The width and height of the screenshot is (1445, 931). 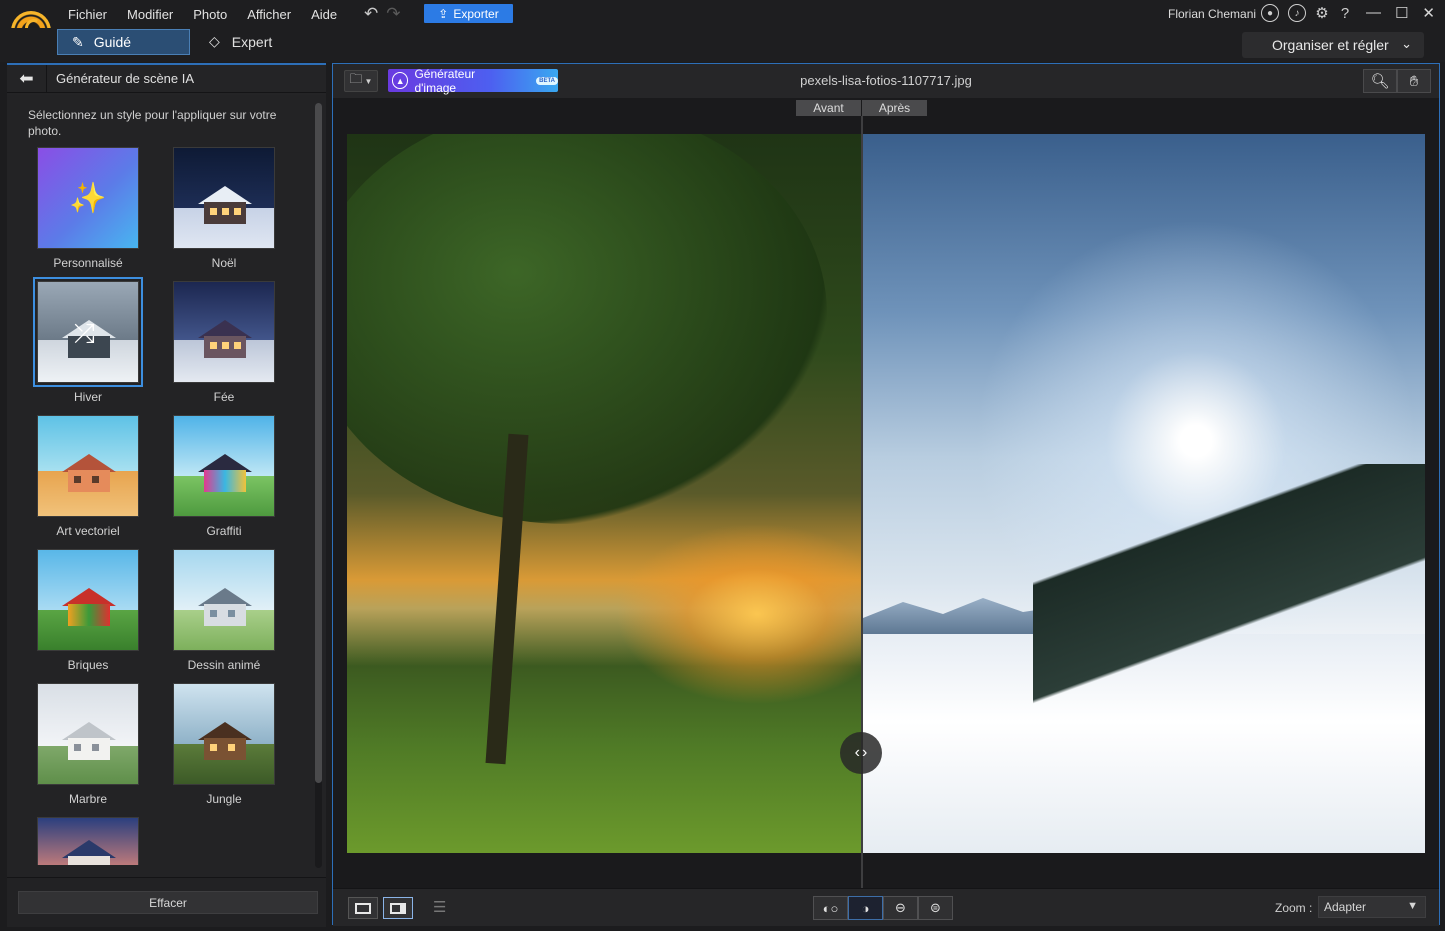 What do you see at coordinates (252, 41) in the screenshot?
I see `expert-label: Expert` at bounding box center [252, 41].